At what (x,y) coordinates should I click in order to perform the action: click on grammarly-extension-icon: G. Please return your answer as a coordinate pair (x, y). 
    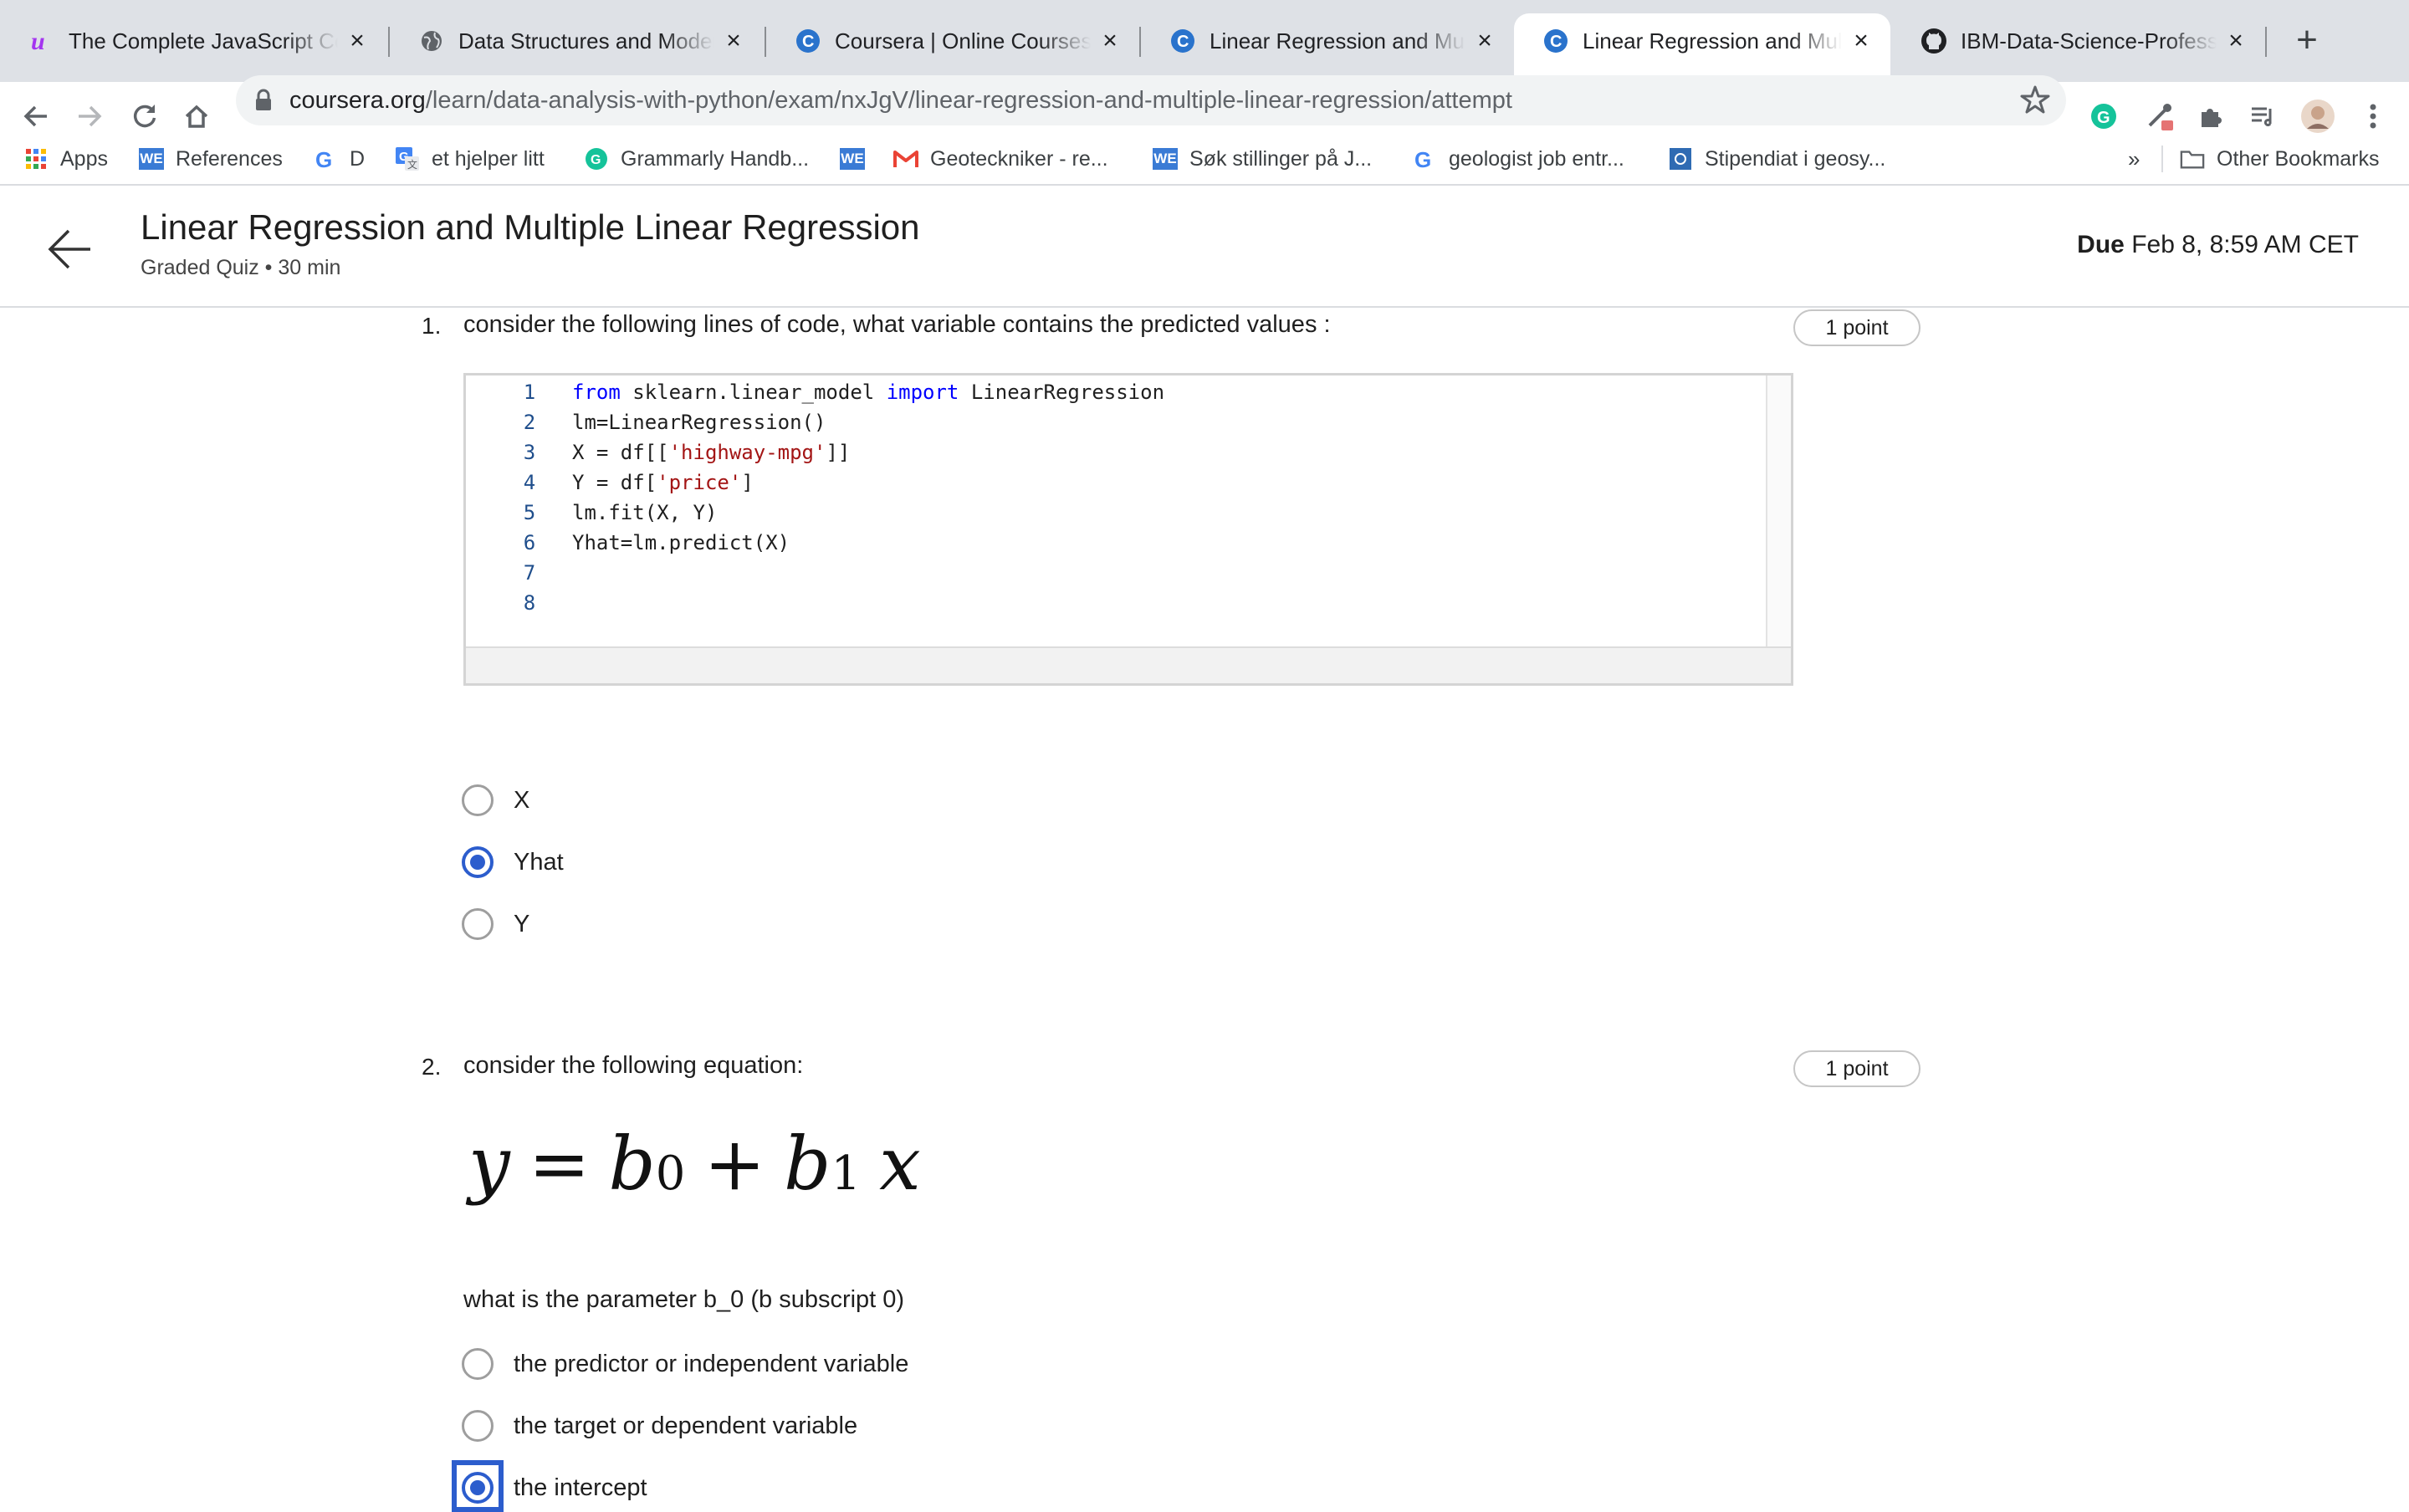
    Looking at the image, I should click on (2103, 116).